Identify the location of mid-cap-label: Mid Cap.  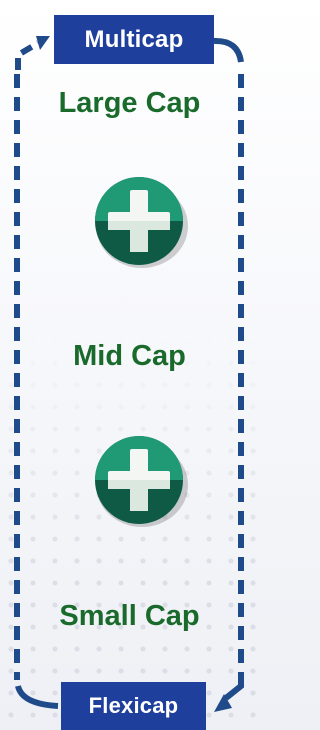
(129, 356).